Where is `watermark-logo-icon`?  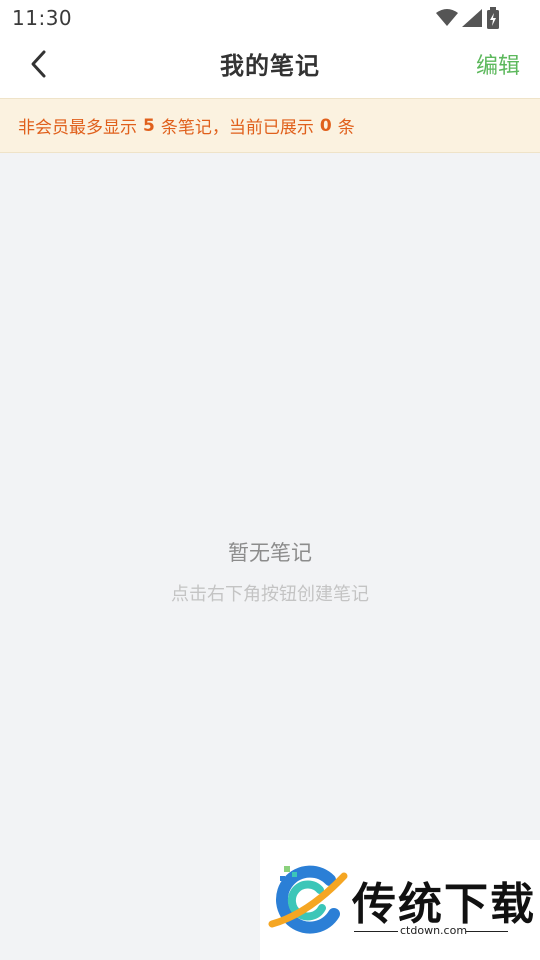
watermark-logo-icon is located at coordinates (308, 904).